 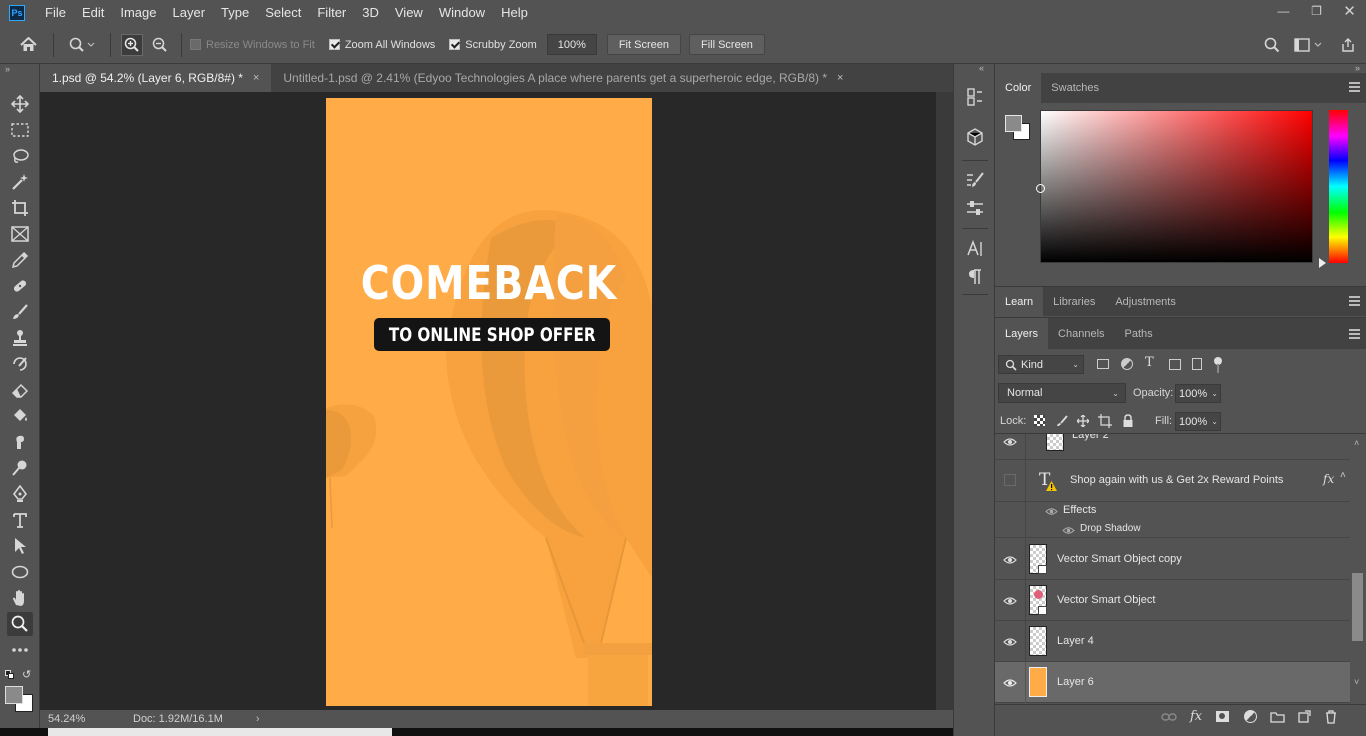 What do you see at coordinates (1348, 45) in the screenshot?
I see `share-icon` at bounding box center [1348, 45].